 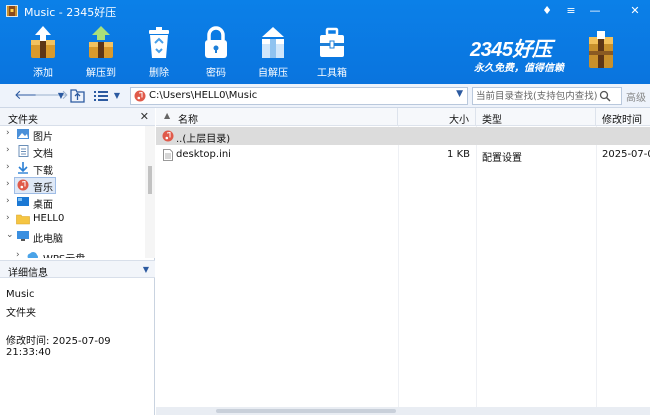 I want to click on delete-button: 删除, so click(x=159, y=54).